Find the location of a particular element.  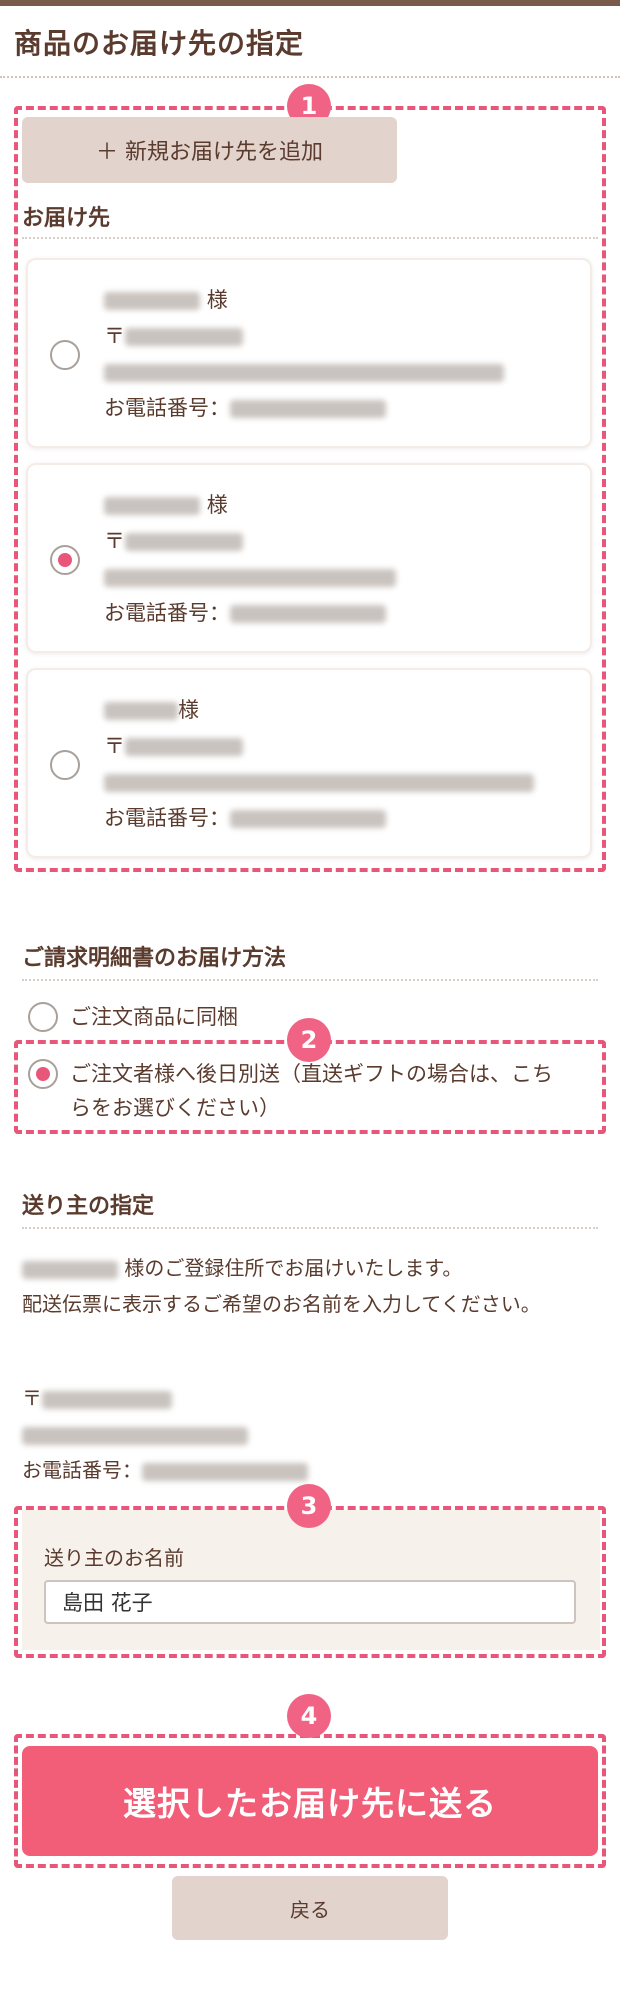

invoice-radio-separate is located at coordinates (43, 1074).